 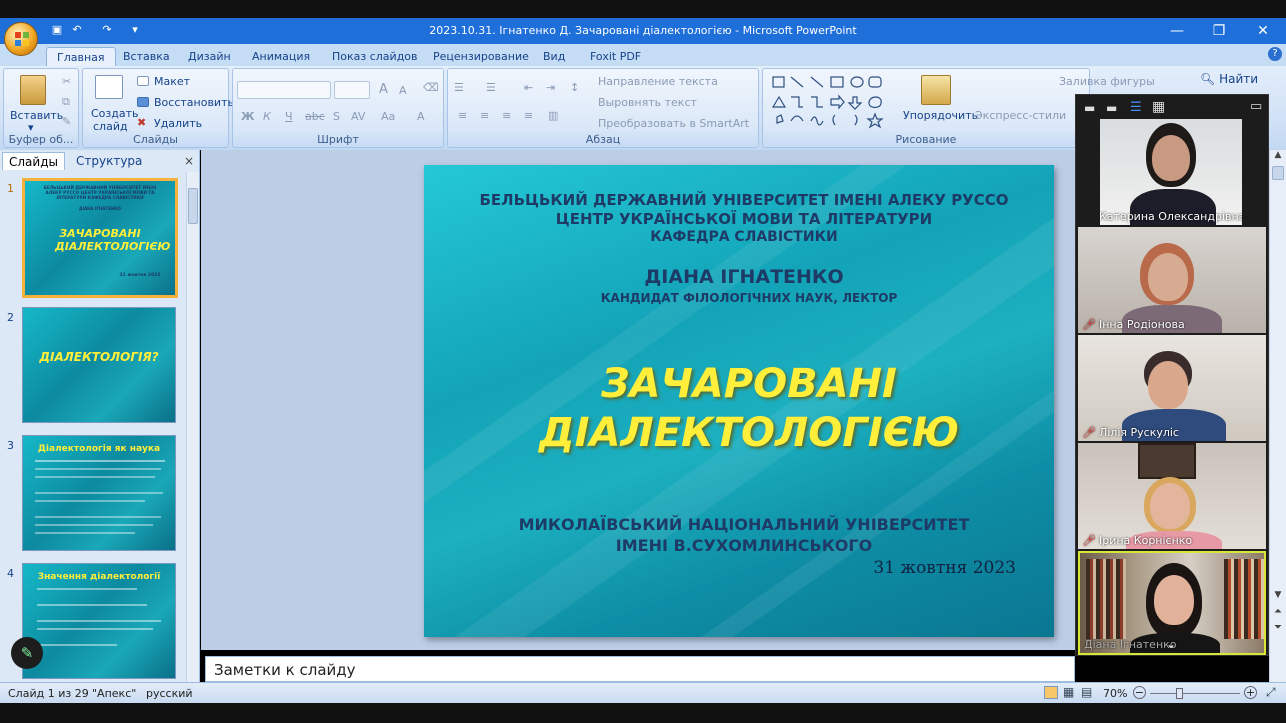 What do you see at coordinates (247, 116) in the screenshot?
I see `bold-button: Ж` at bounding box center [247, 116].